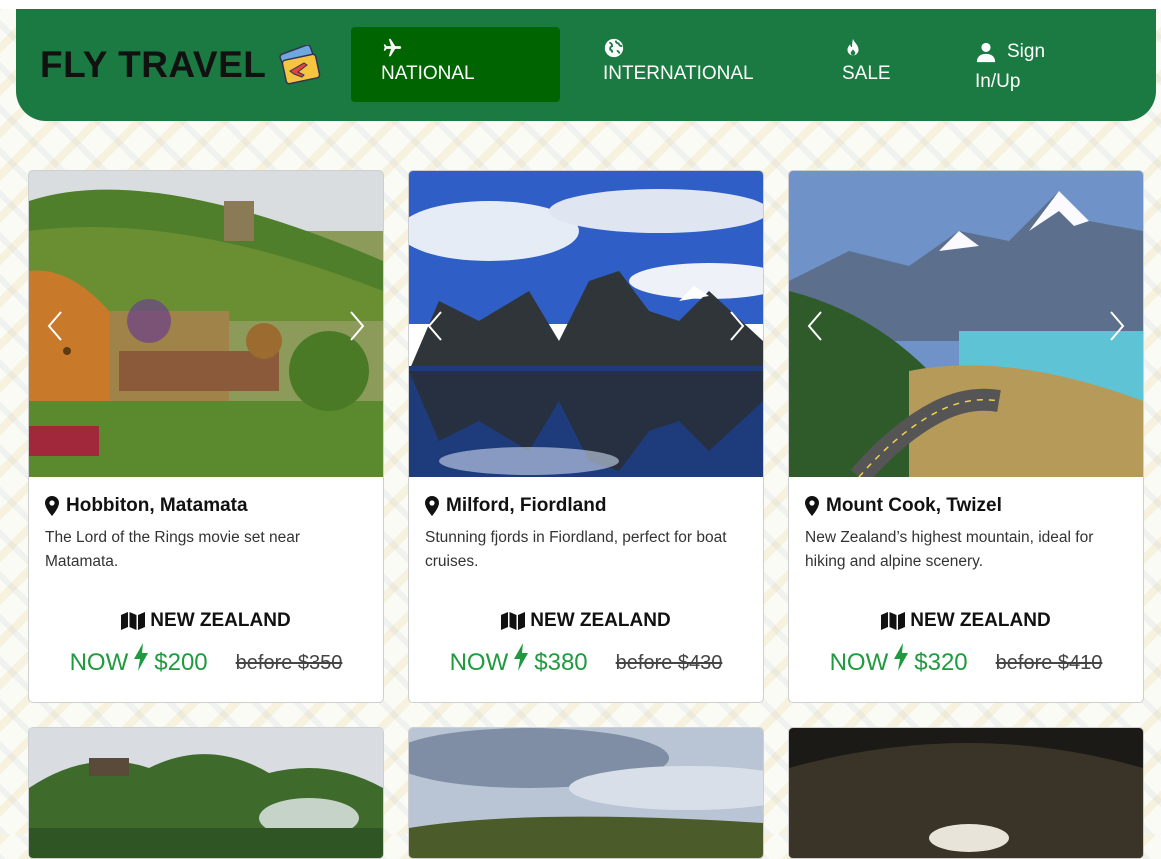  I want to click on price-row: NOW $200 before $350, so click(206, 660).